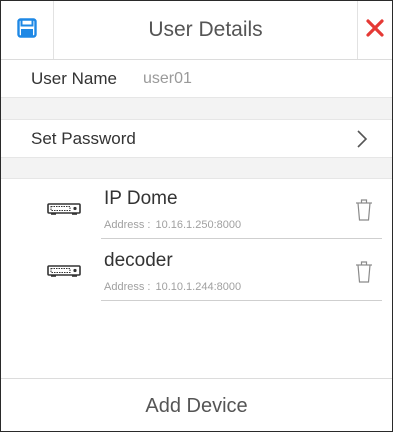 The image size is (393, 432). I want to click on device-address: Address : 10.10.1.244:8000, so click(172, 287).